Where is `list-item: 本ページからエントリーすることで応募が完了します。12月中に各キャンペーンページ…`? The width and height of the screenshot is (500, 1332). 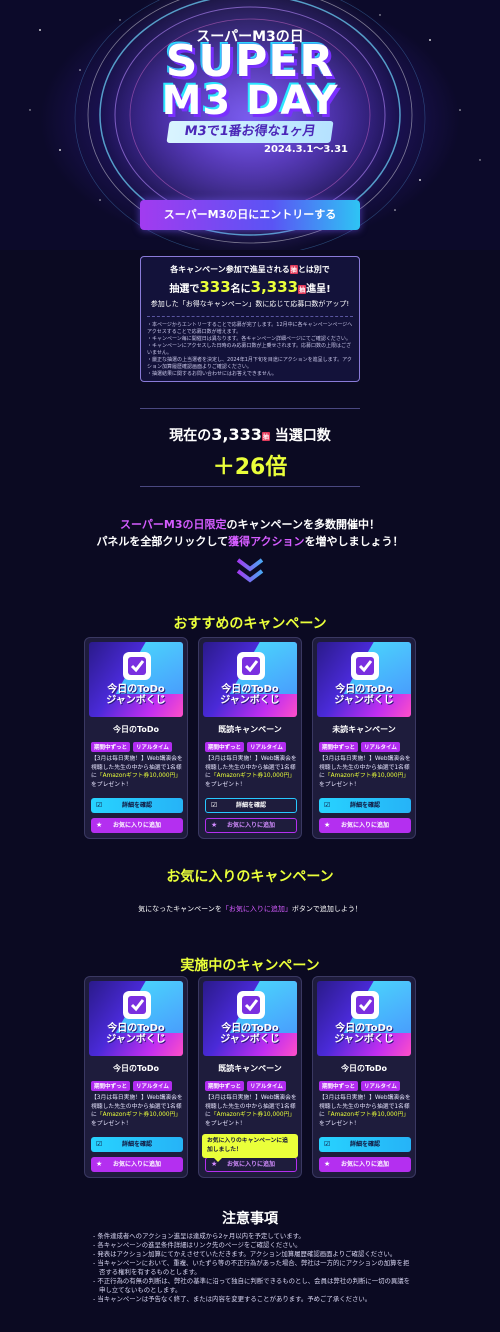
list-item: 本ページからエントリーすることで応募が完了します。12月中に各キャンペーンページ… is located at coordinates (250, 329).